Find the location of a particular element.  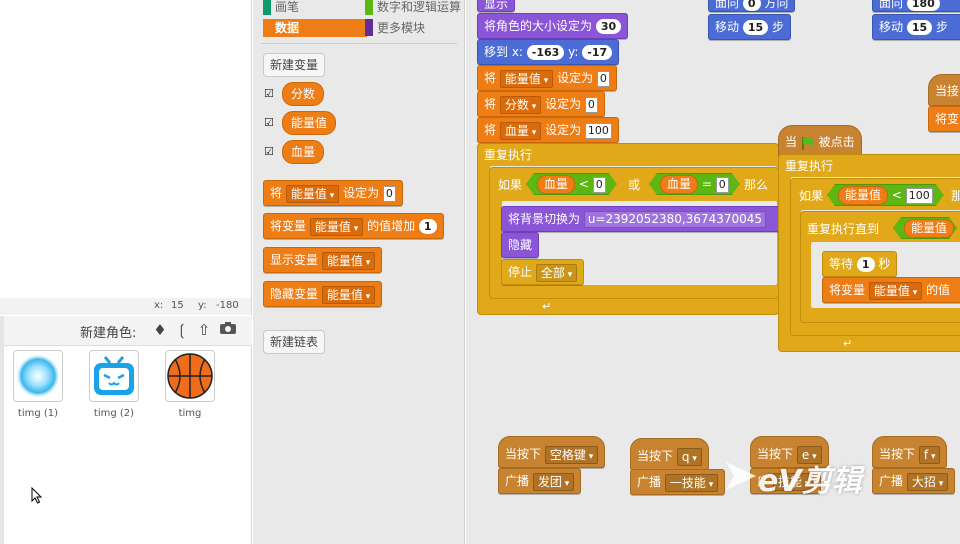

paint-brush-icon: ❲ is located at coordinates (182, 330).